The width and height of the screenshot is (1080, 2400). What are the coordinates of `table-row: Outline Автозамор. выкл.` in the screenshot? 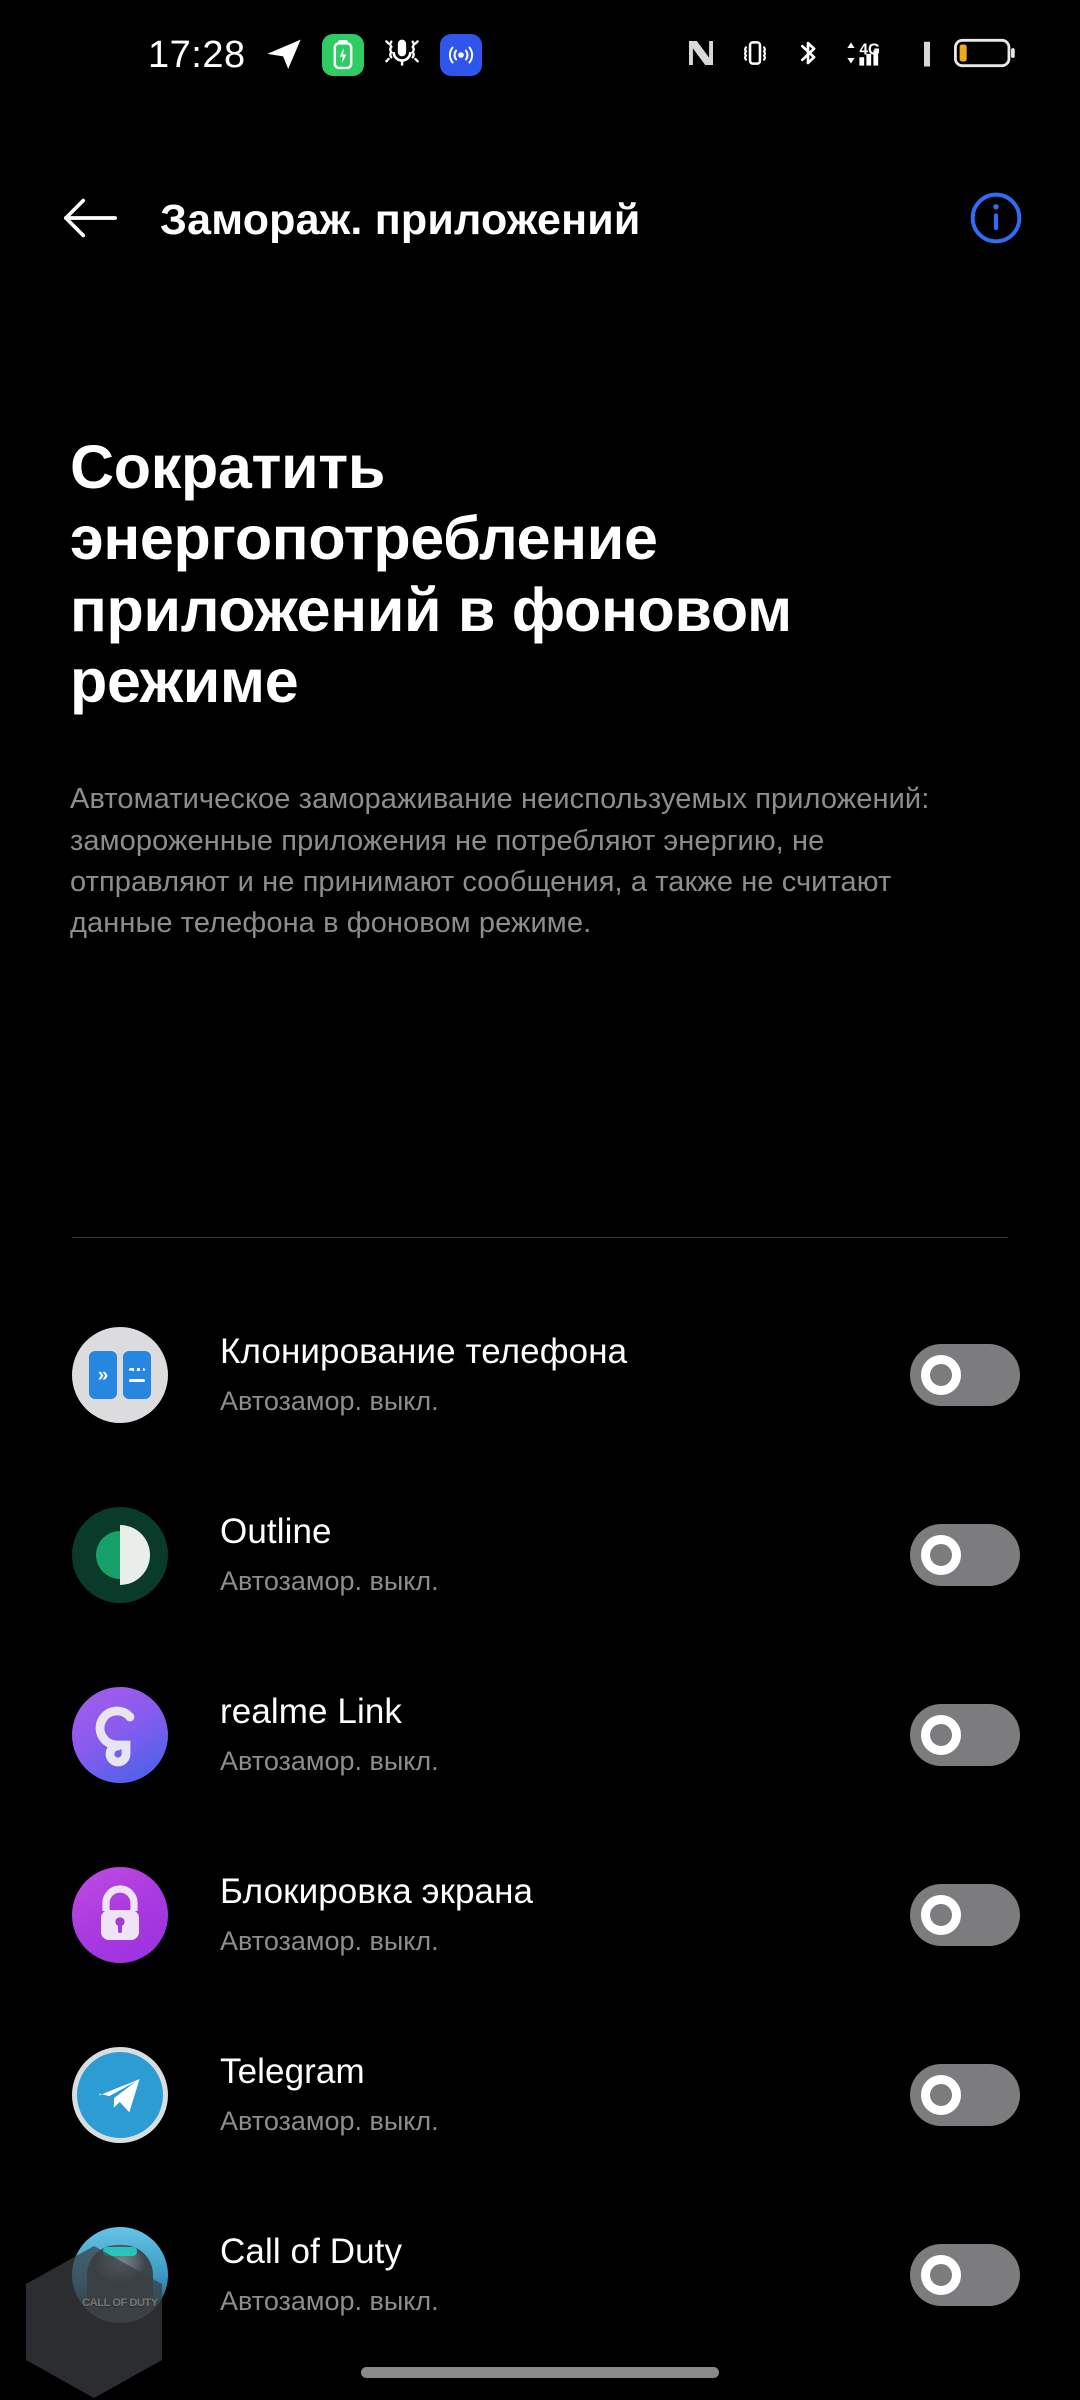 It's located at (540, 1555).